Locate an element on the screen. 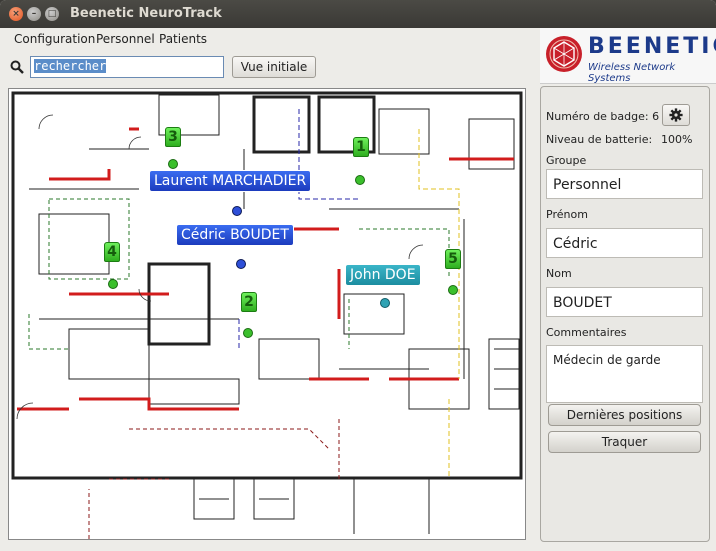 Image resolution: width=716 pixels, height=551 pixels. track-button: Traquer is located at coordinates (624, 442).